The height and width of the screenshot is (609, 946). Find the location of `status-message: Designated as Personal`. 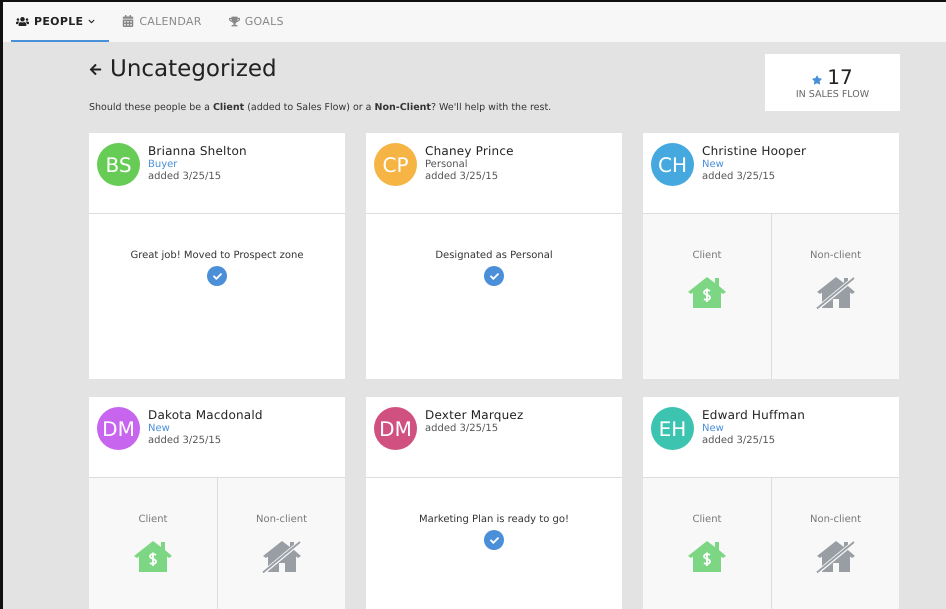

status-message: Designated as Personal is located at coordinates (494, 255).